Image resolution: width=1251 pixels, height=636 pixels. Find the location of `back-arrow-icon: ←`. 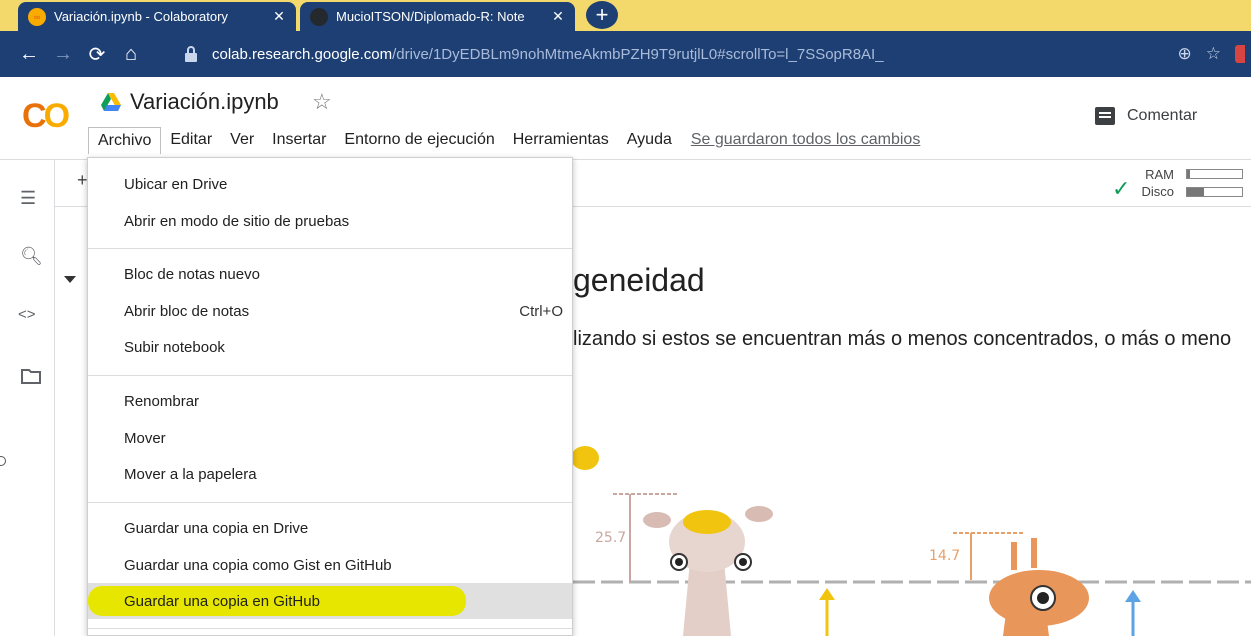

back-arrow-icon: ← is located at coordinates (29, 54).